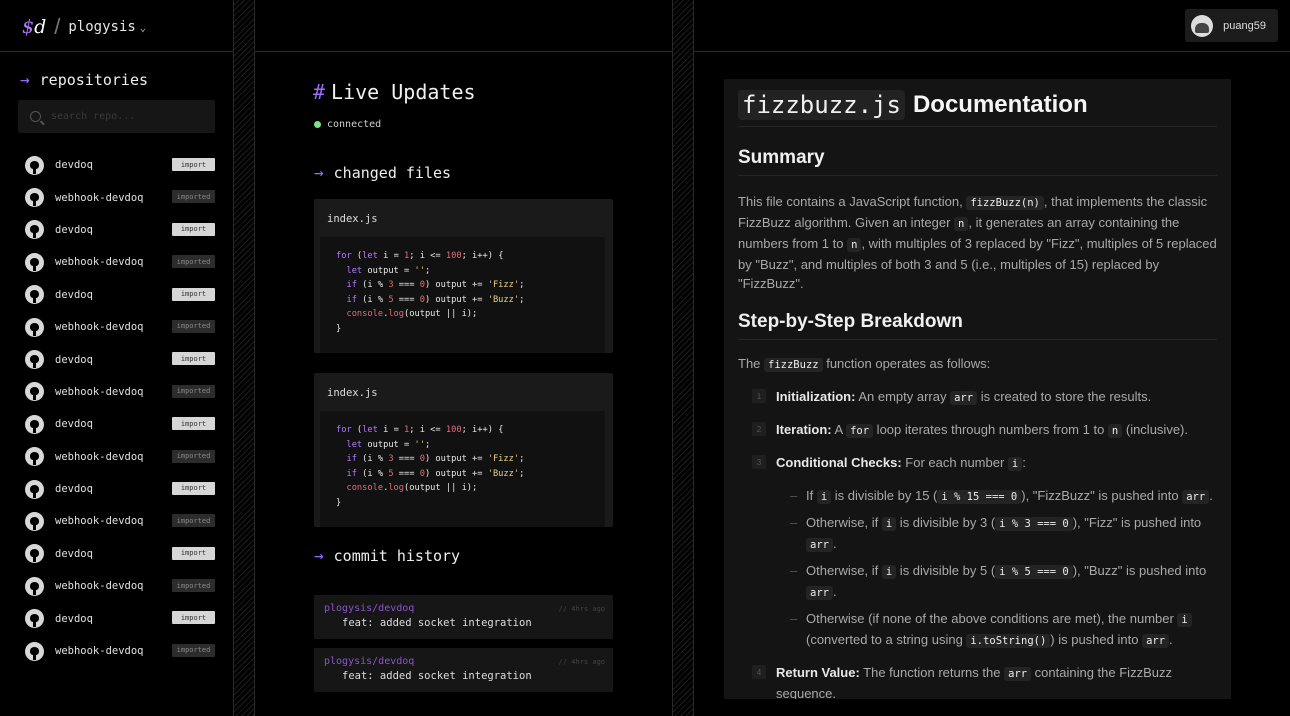 The height and width of the screenshot is (716, 1290). Describe the element at coordinates (759, 429) in the screenshot. I see `step-number: 2` at that location.